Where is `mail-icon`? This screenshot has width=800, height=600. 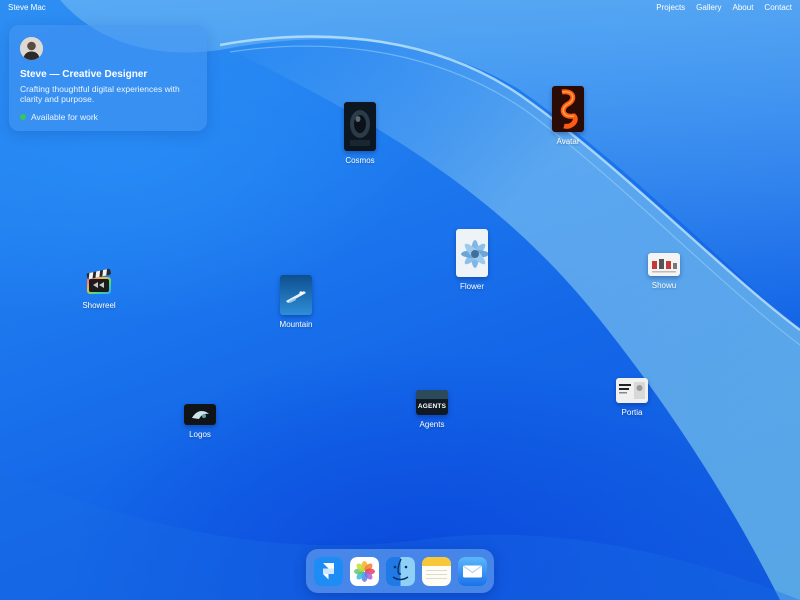
mail-icon is located at coordinates (472, 571).